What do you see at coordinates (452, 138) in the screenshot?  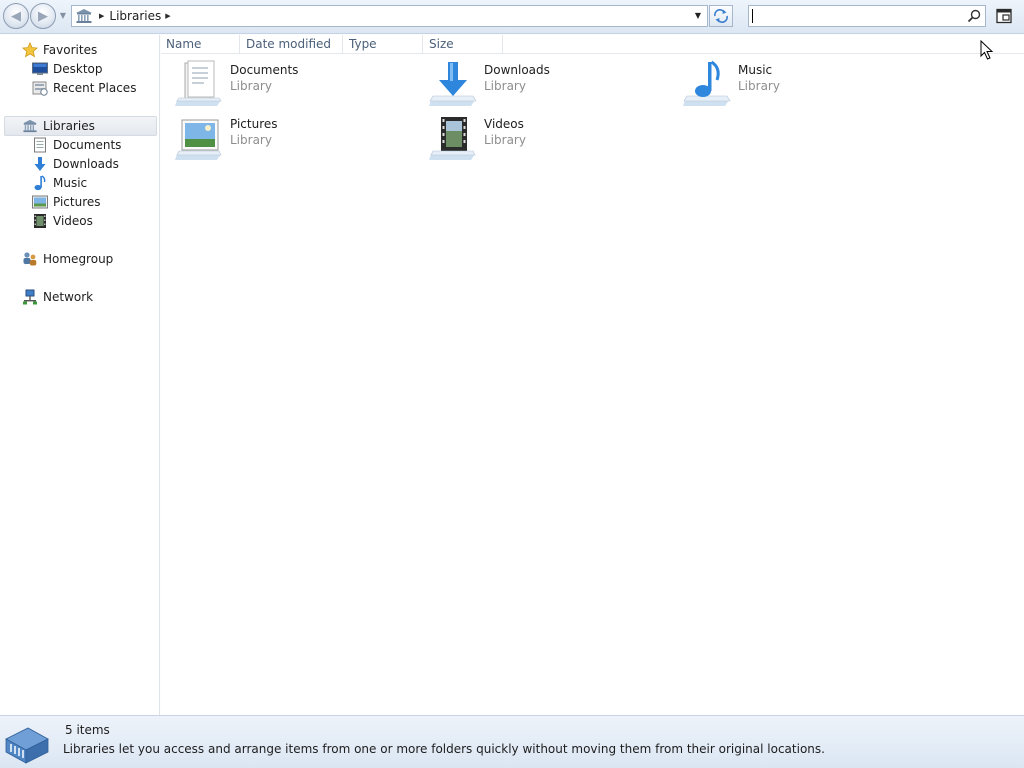 I see `videos-library-icon` at bounding box center [452, 138].